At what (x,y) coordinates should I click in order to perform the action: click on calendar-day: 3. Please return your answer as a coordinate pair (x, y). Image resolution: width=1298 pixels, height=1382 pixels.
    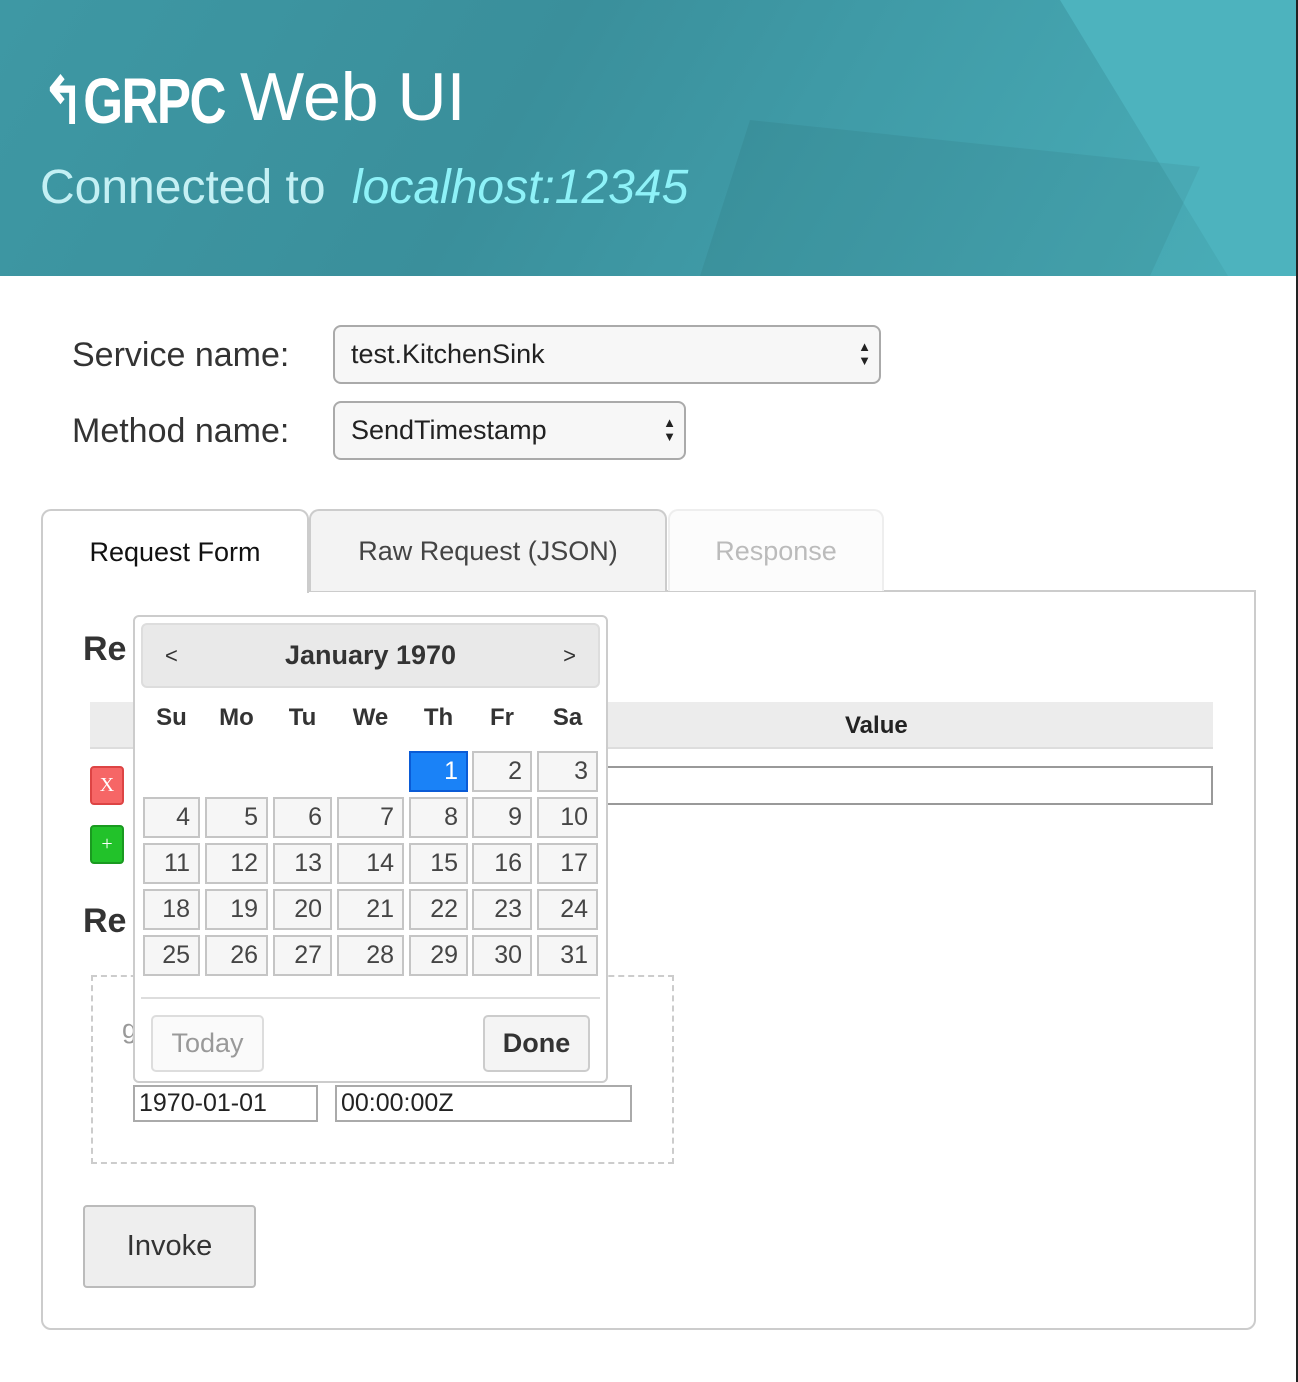
    Looking at the image, I should click on (567, 771).